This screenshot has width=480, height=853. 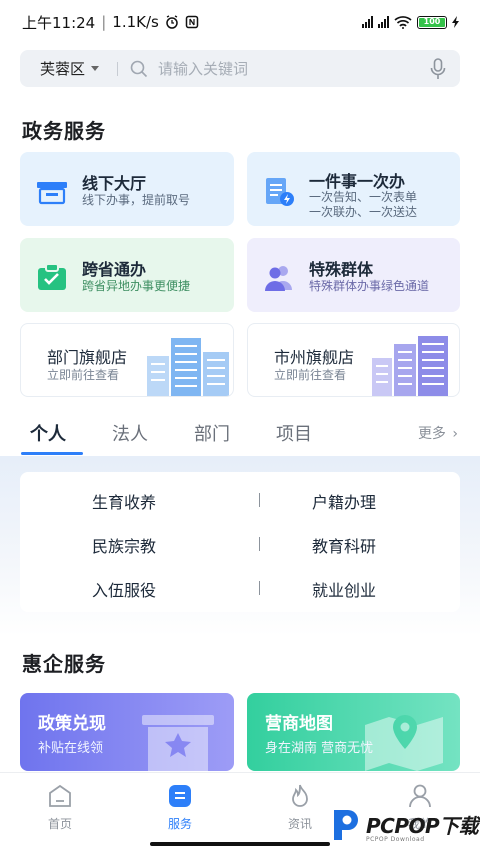 I want to click on category-item: 教育科研, so click(x=344, y=545).